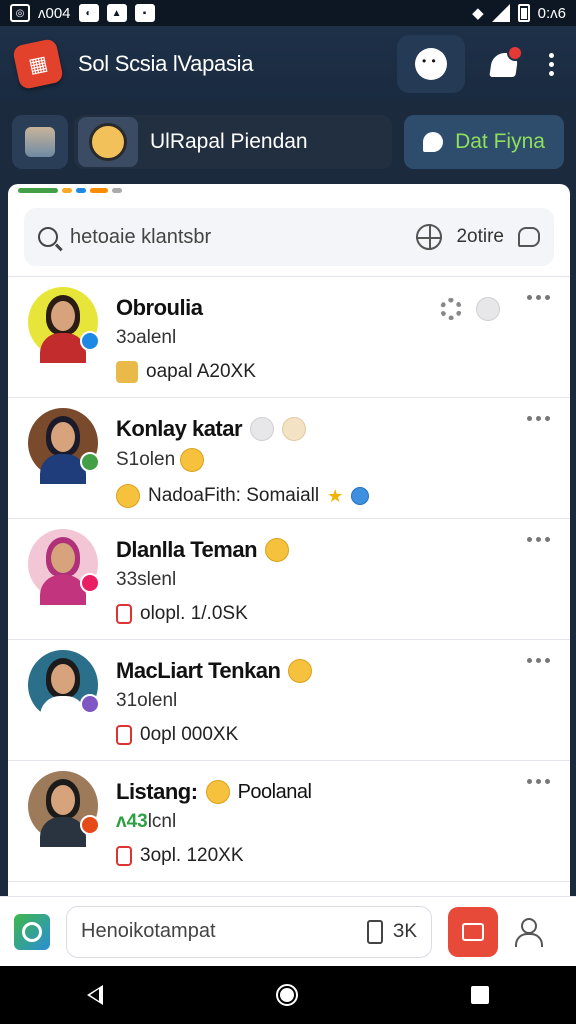  Describe the element at coordinates (147, 700) in the screenshot. I see `contact-sub: 31olenl` at that location.